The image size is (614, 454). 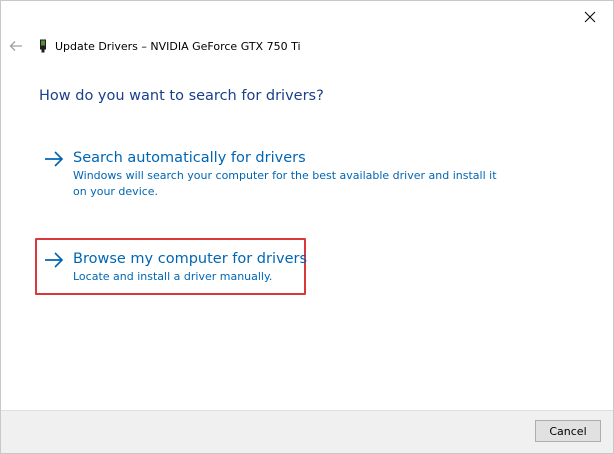 I want to click on page-heading: How do you want to search for drivers?, so click(x=181, y=96).